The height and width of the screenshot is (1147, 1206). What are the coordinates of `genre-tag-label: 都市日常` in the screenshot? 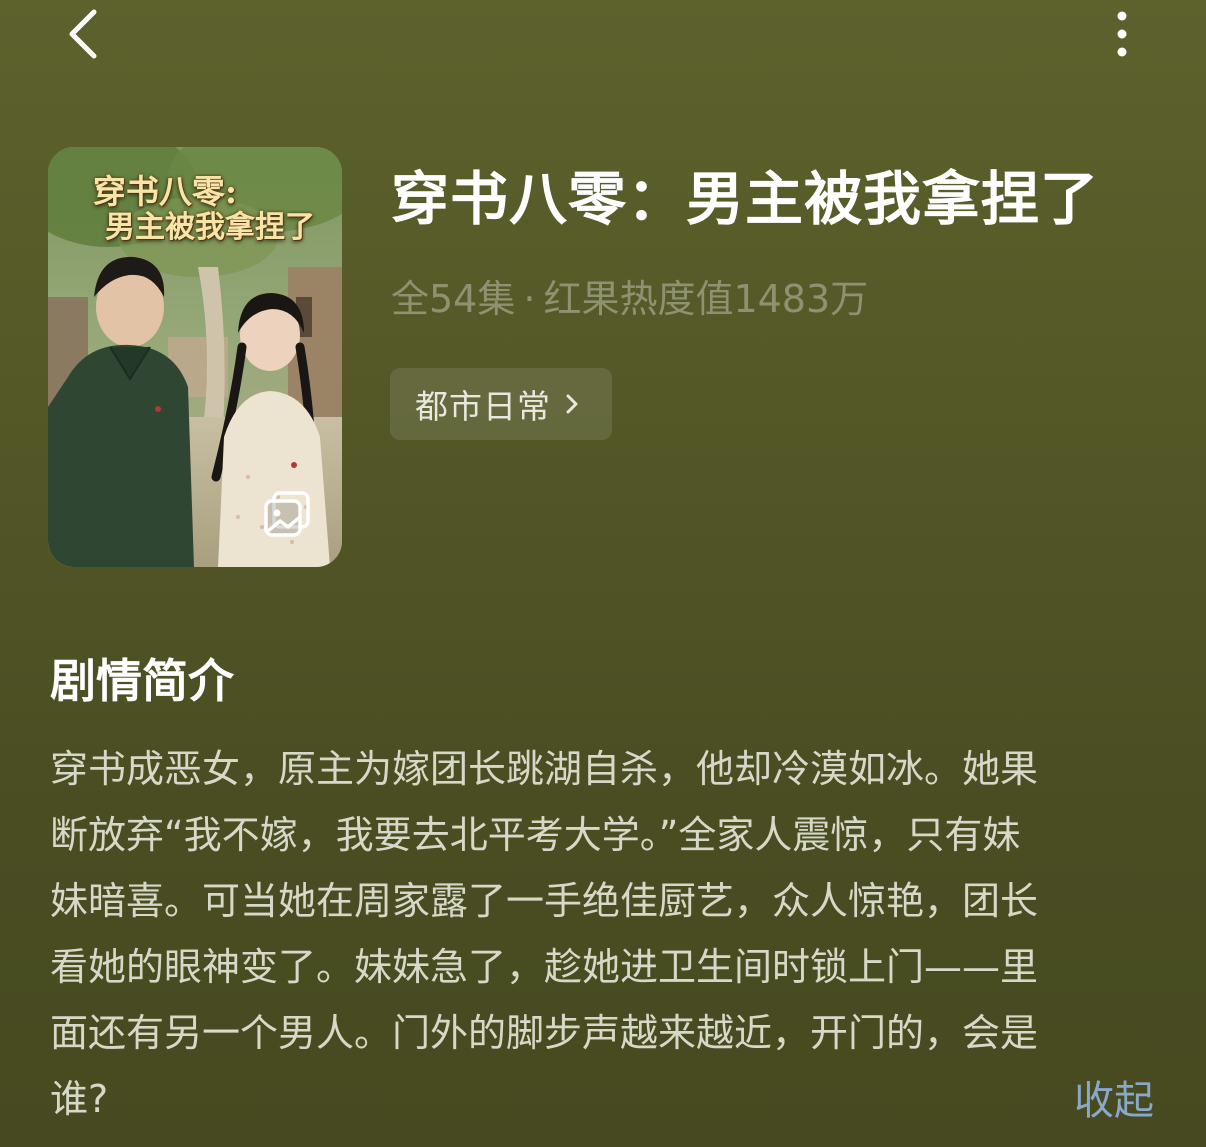 It's located at (483, 406).